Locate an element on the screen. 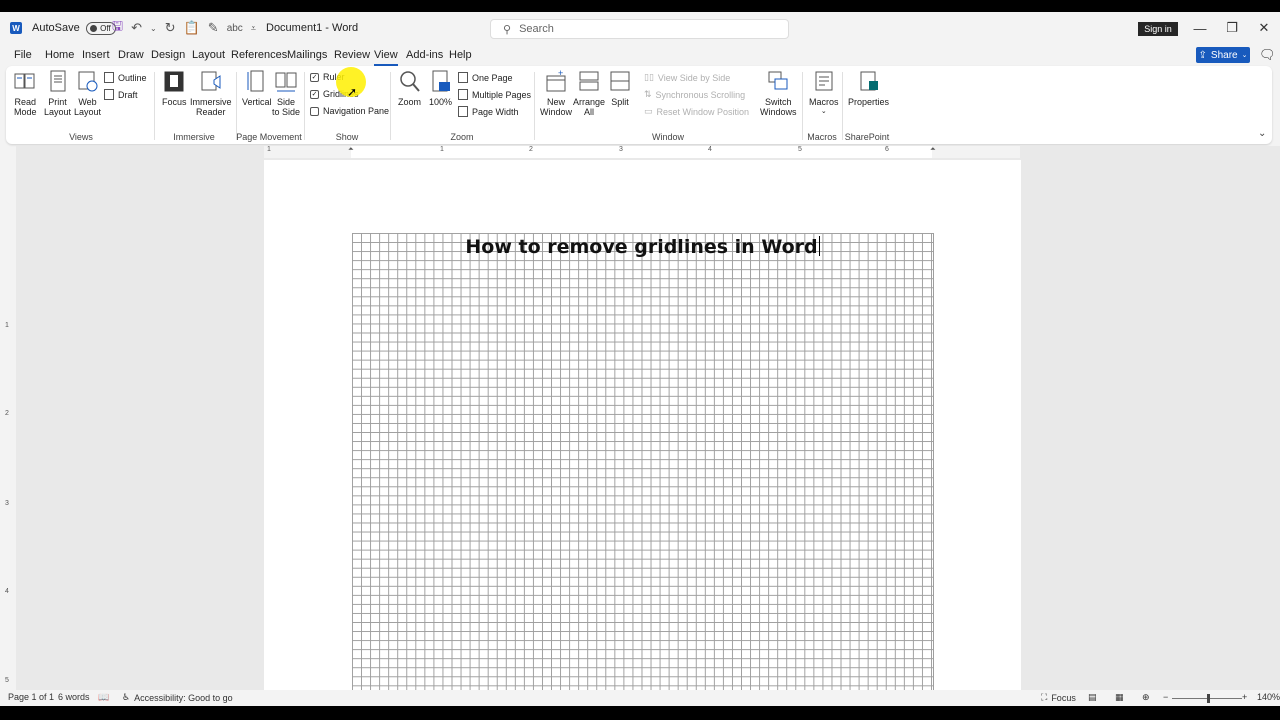 The image size is (1280, 720). ruler-indent-marker-icon: ⏶ is located at coordinates (351, 150).